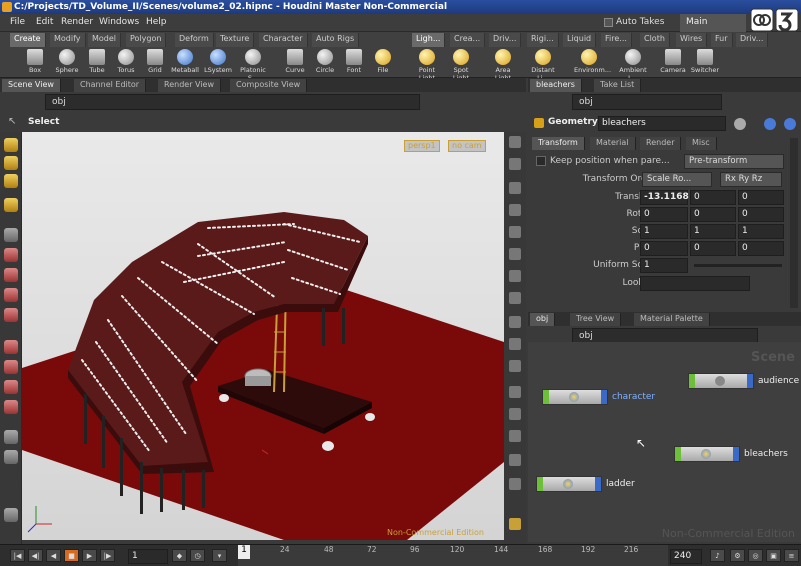 The height and width of the screenshot is (566, 801). Describe the element at coordinates (515, 210) in the screenshot. I see `wireframe-icon` at that location.